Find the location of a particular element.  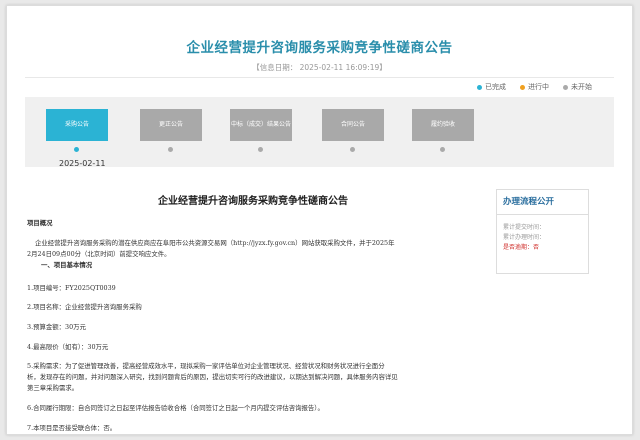

legend-in-progress: 进行中 is located at coordinates (534, 87).